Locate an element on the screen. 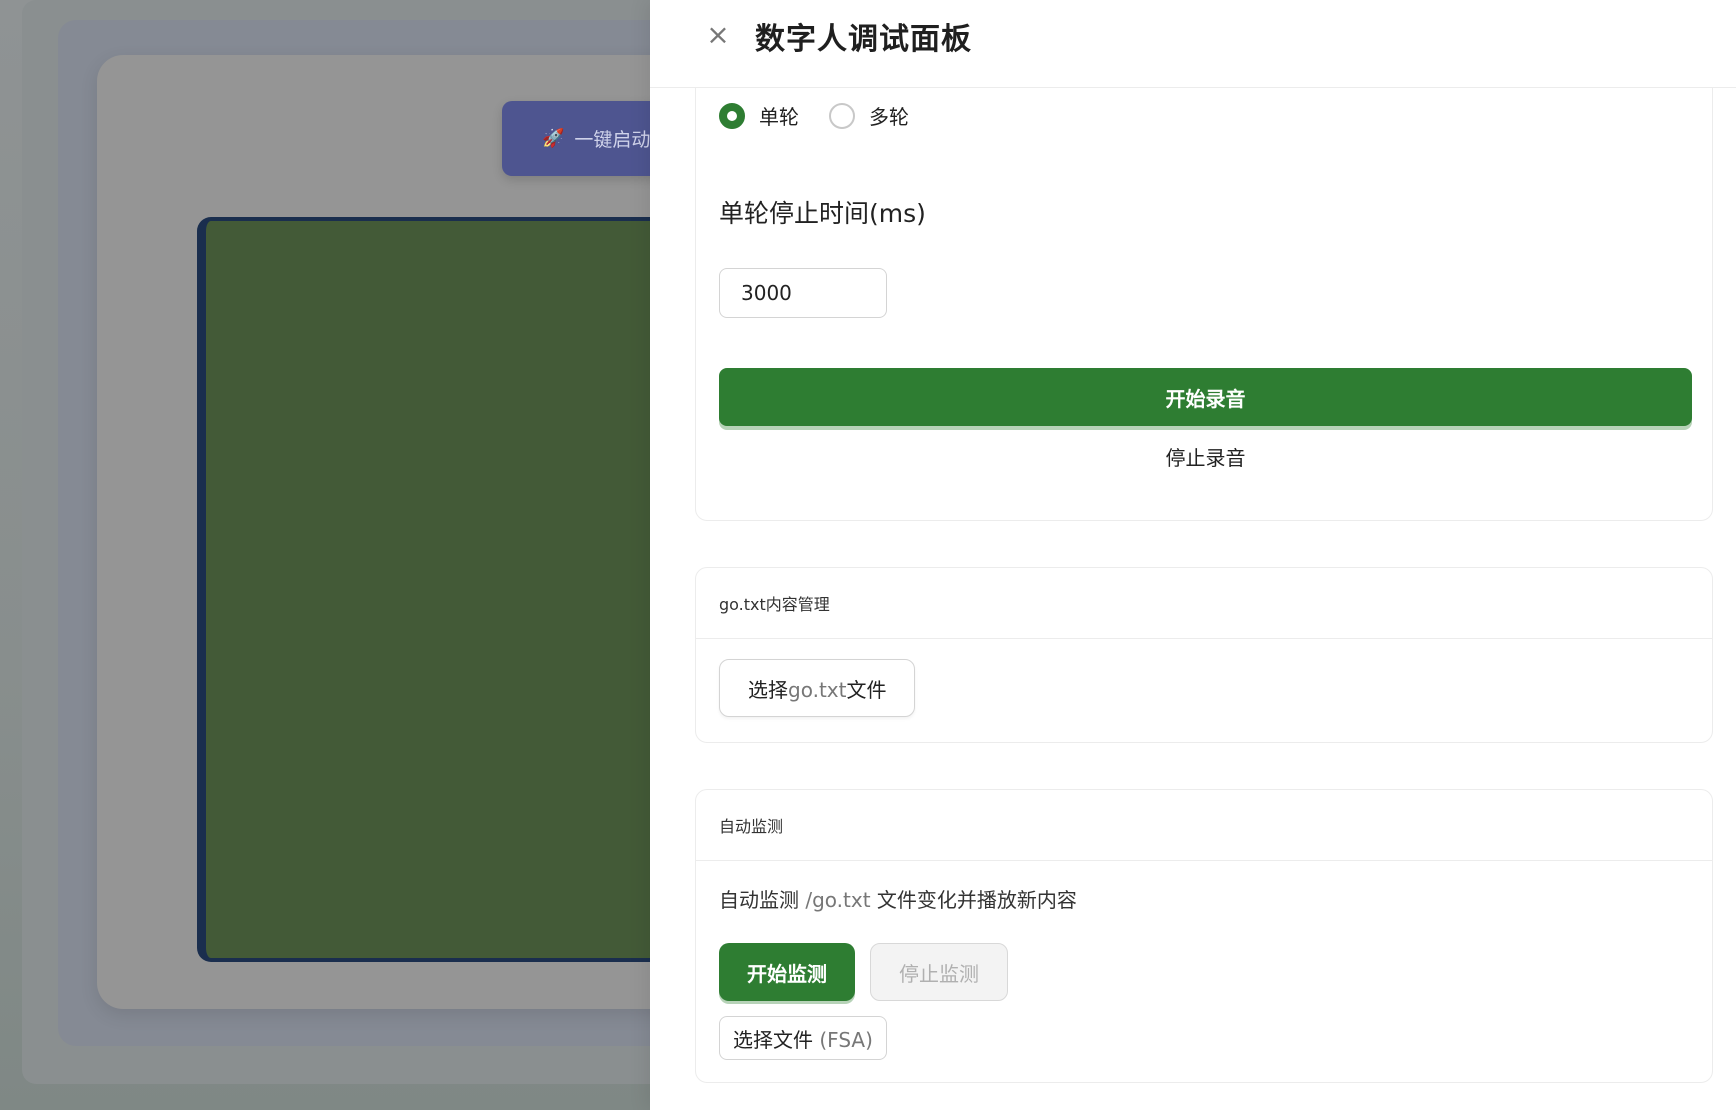 The width and height of the screenshot is (1736, 1110). gotxt-panel: go.txt内容管理 选择go.txt文件 is located at coordinates (1204, 655).